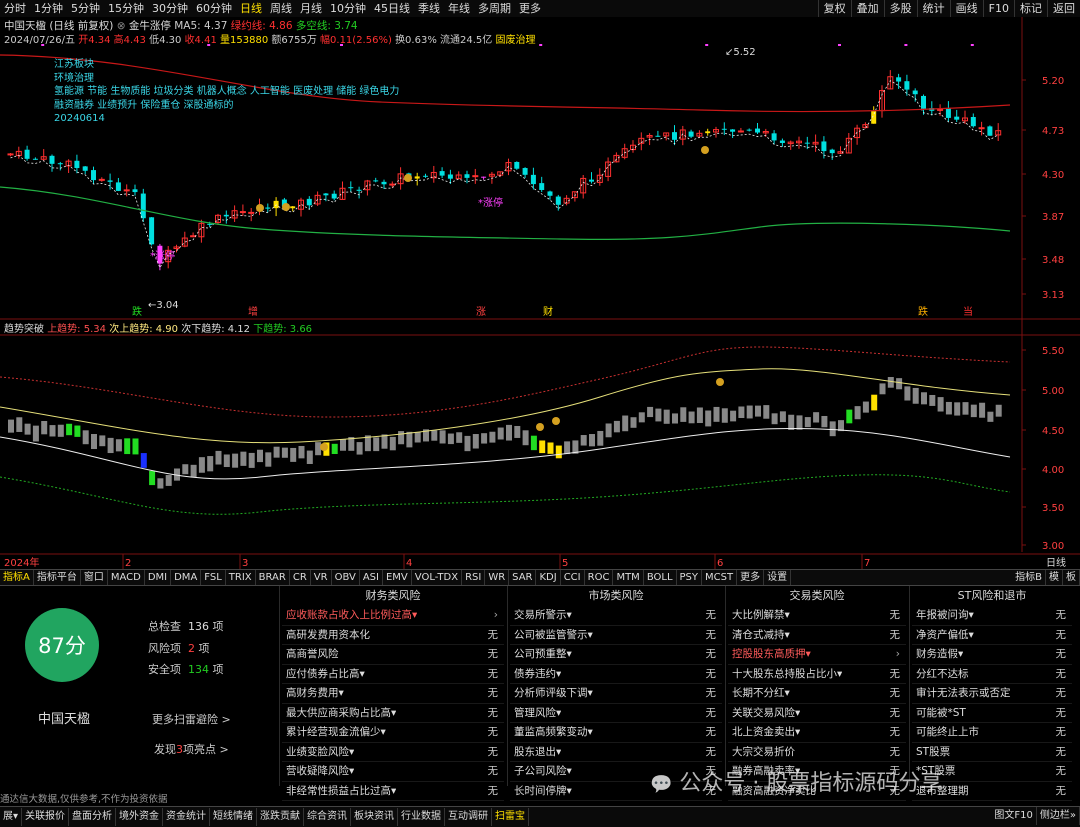  What do you see at coordinates (459, 8) in the screenshot?
I see `period-tab: 年线` at bounding box center [459, 8].